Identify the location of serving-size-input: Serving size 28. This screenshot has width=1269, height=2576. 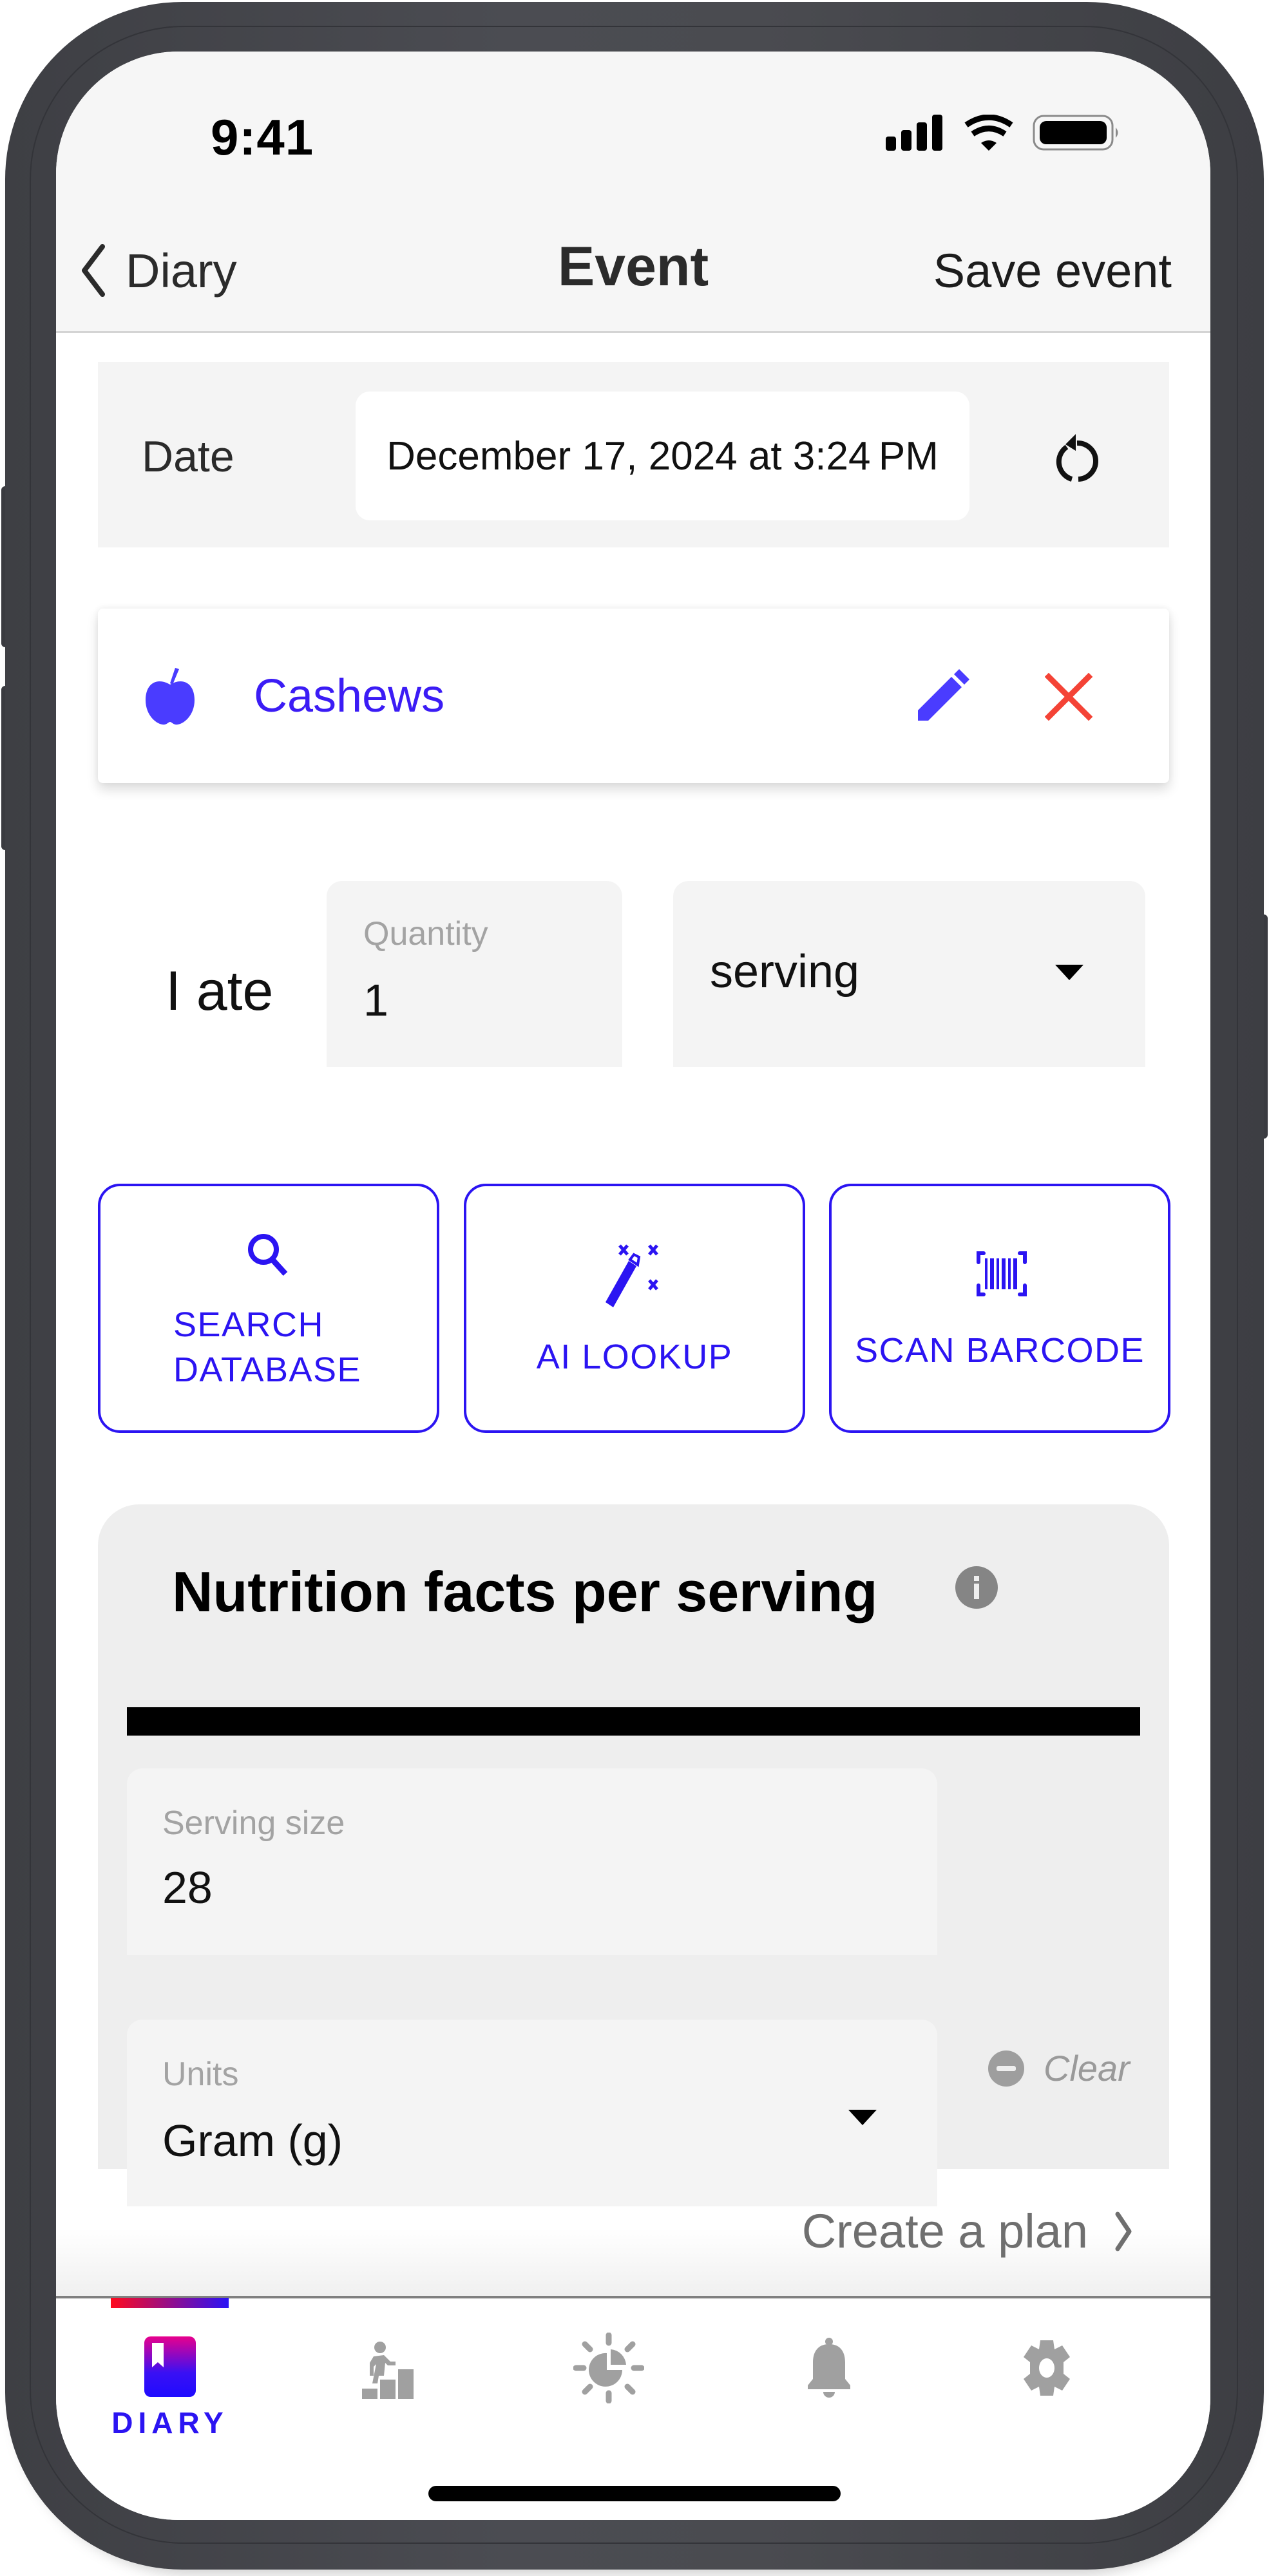
(532, 1861).